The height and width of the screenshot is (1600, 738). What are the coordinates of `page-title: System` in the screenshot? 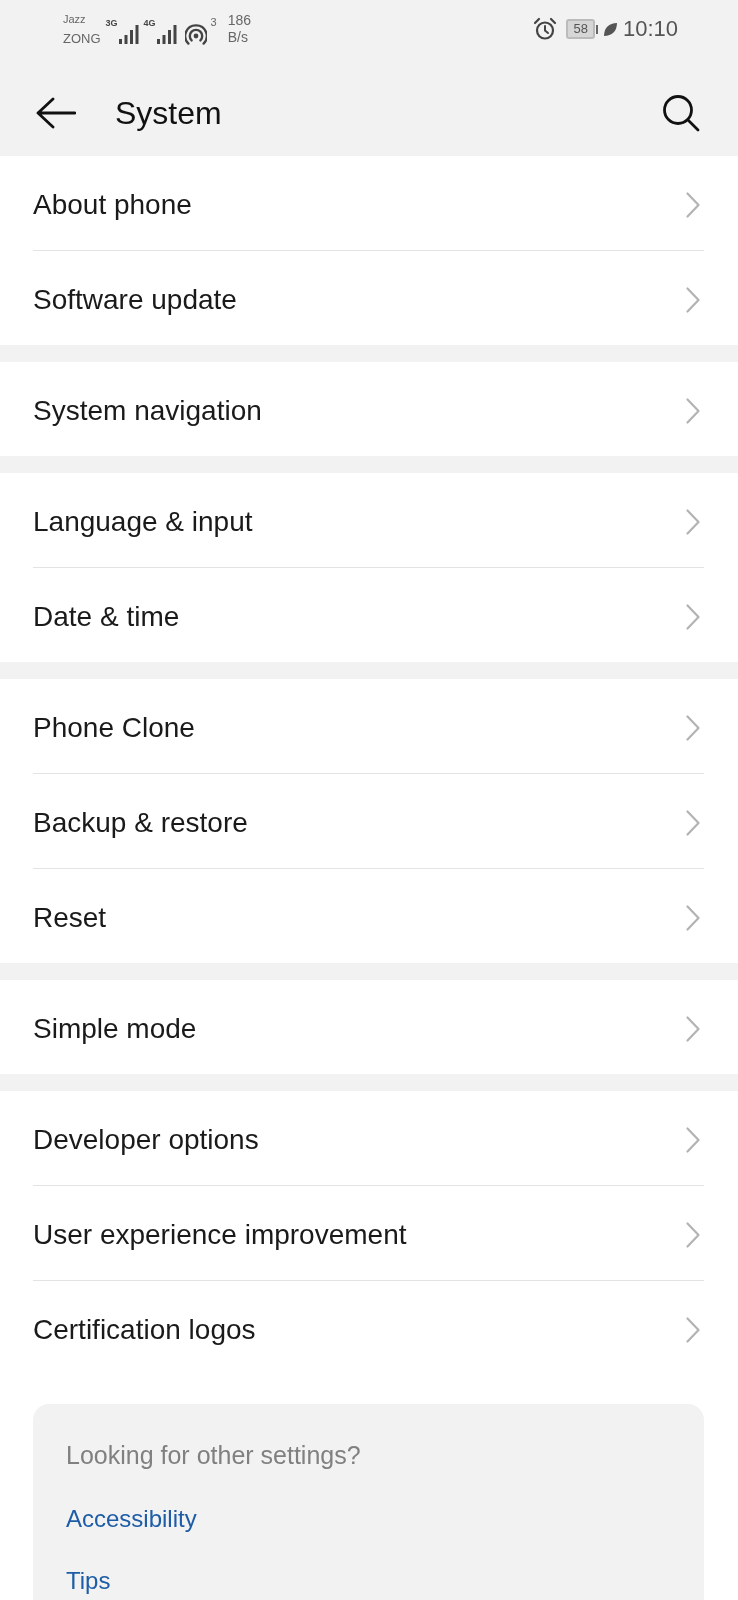 It's located at (168, 113).